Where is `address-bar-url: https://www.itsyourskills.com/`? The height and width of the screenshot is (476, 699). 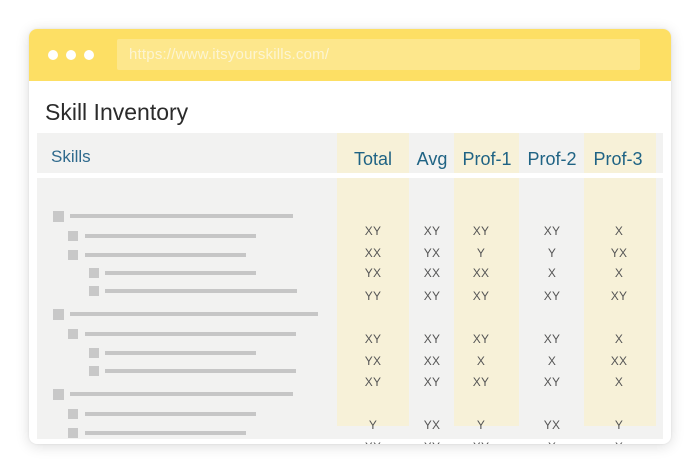
address-bar-url: https://www.itsyourskills.com/ is located at coordinates (229, 54).